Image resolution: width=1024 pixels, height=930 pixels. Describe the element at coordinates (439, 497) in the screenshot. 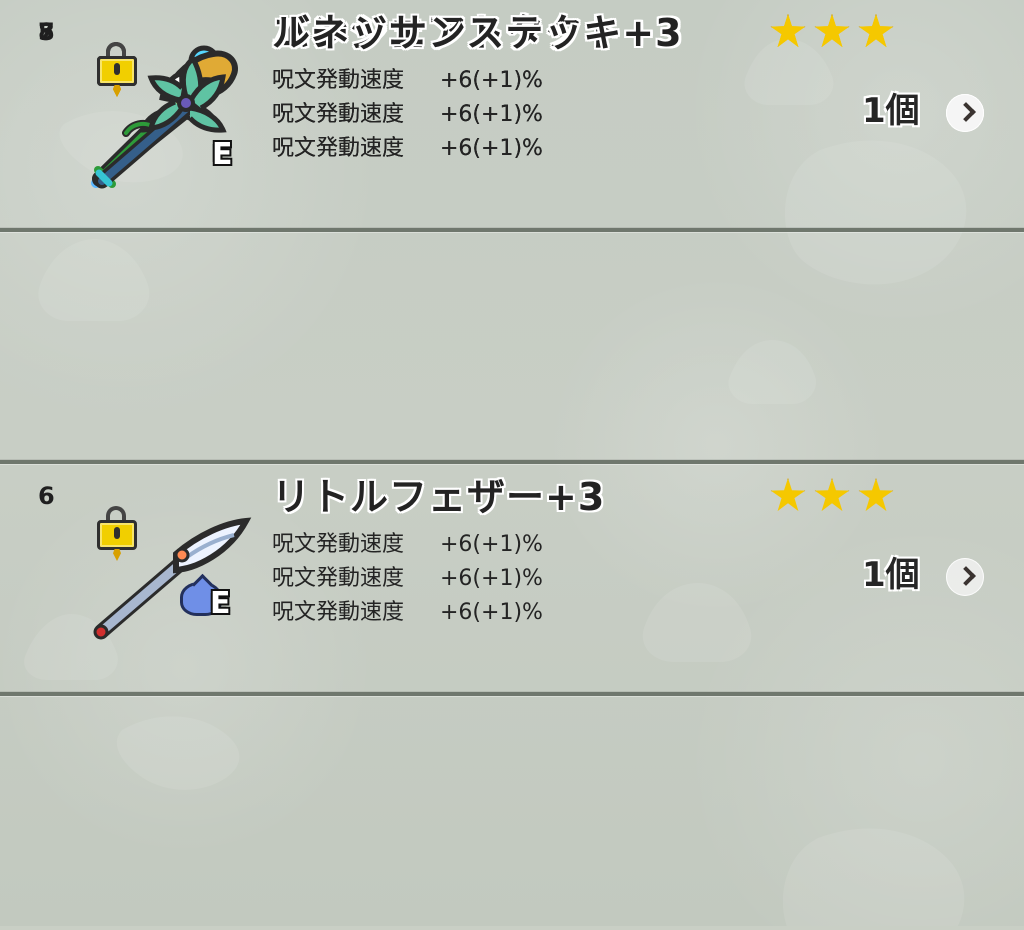

I see `item-name: リトルフェザー+3` at that location.